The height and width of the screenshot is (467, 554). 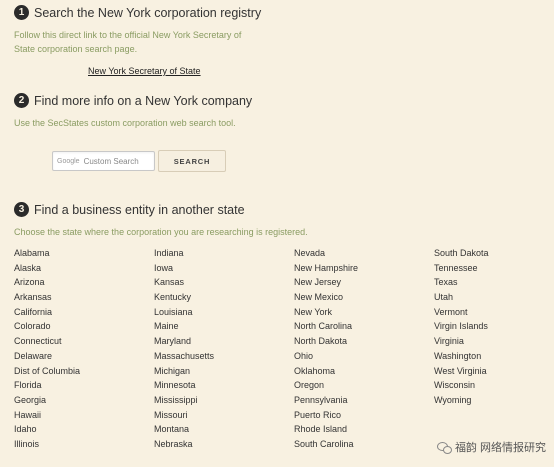 What do you see at coordinates (326, 385) in the screenshot?
I see `state-link: Oregon` at bounding box center [326, 385].